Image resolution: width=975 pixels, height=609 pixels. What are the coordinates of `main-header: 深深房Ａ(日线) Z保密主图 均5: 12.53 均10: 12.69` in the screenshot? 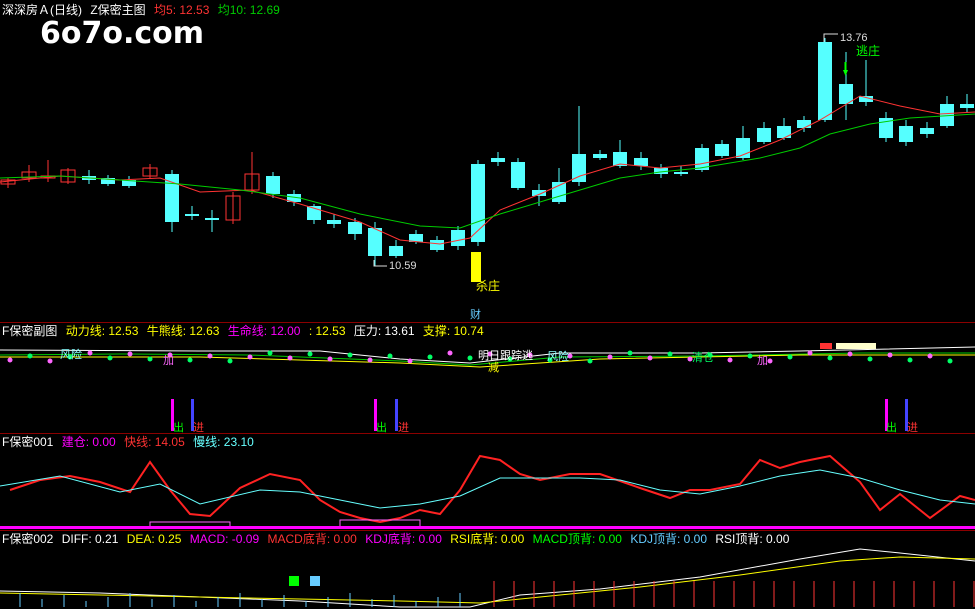 It's located at (143, 10).